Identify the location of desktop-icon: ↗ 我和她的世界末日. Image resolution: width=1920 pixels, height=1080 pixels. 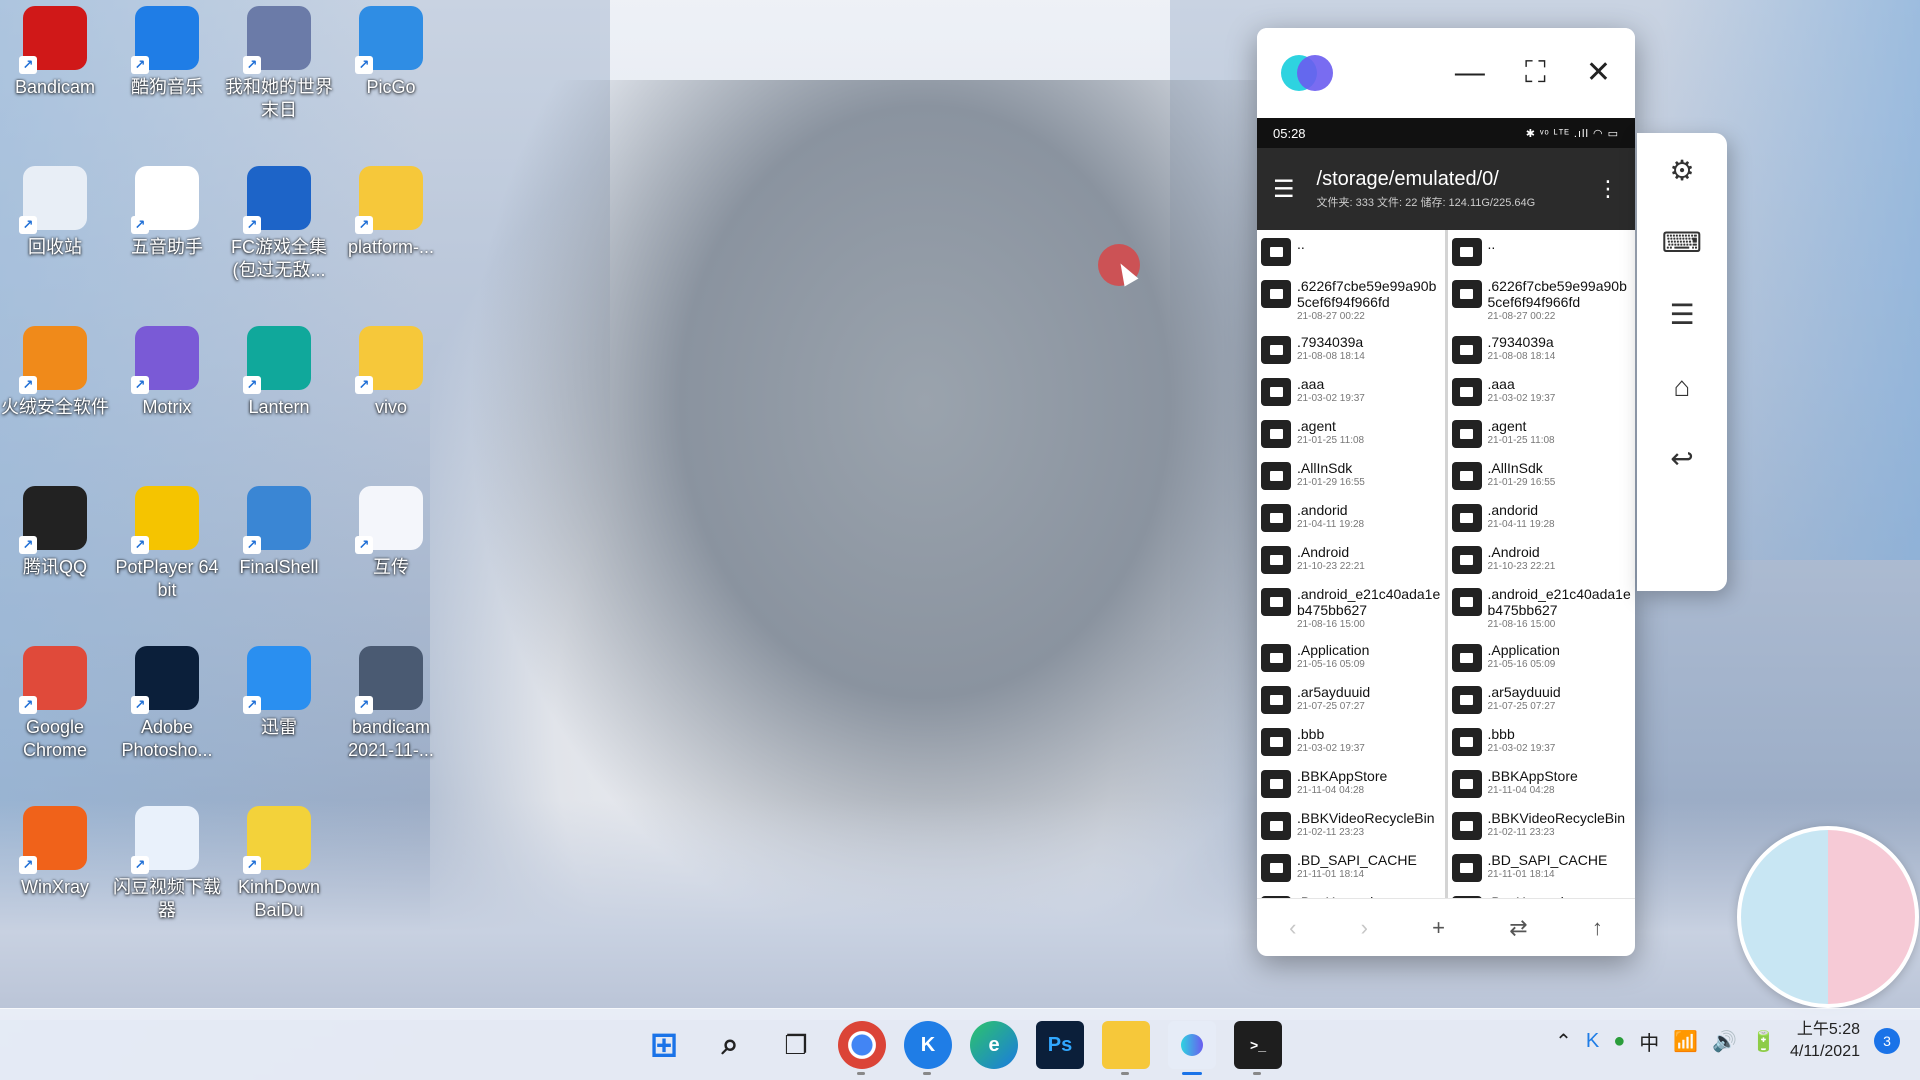
(279, 64).